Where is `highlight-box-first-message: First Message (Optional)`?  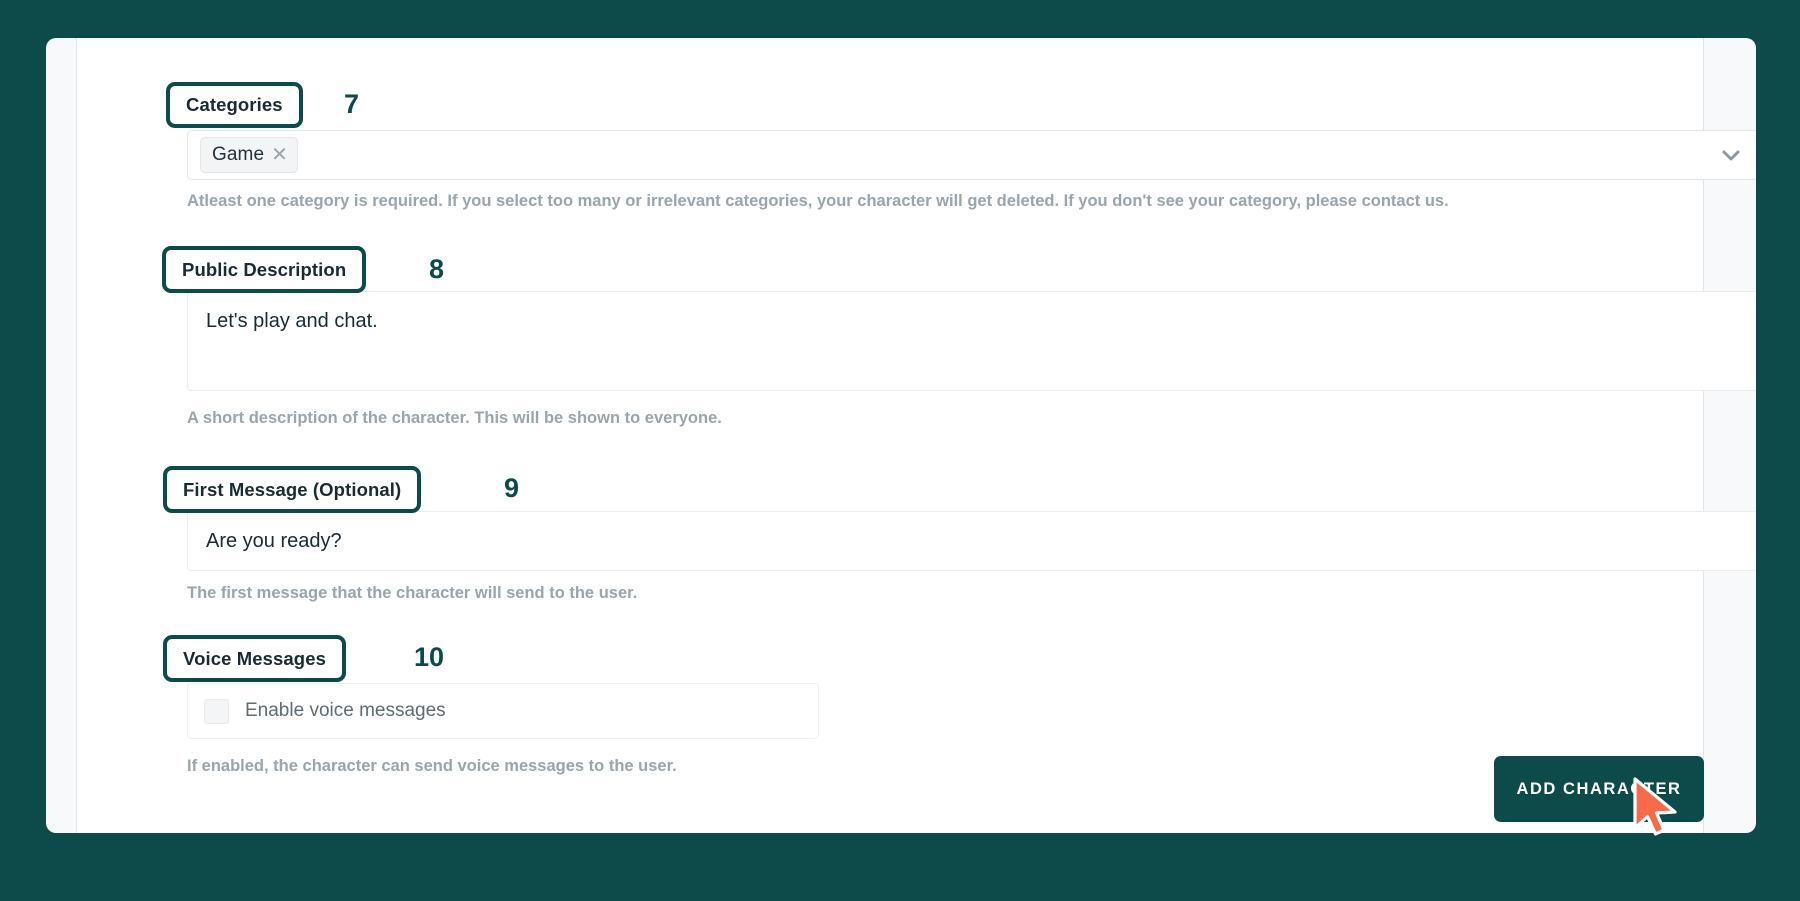
highlight-box-first-message: First Message (Optional) is located at coordinates (292, 489).